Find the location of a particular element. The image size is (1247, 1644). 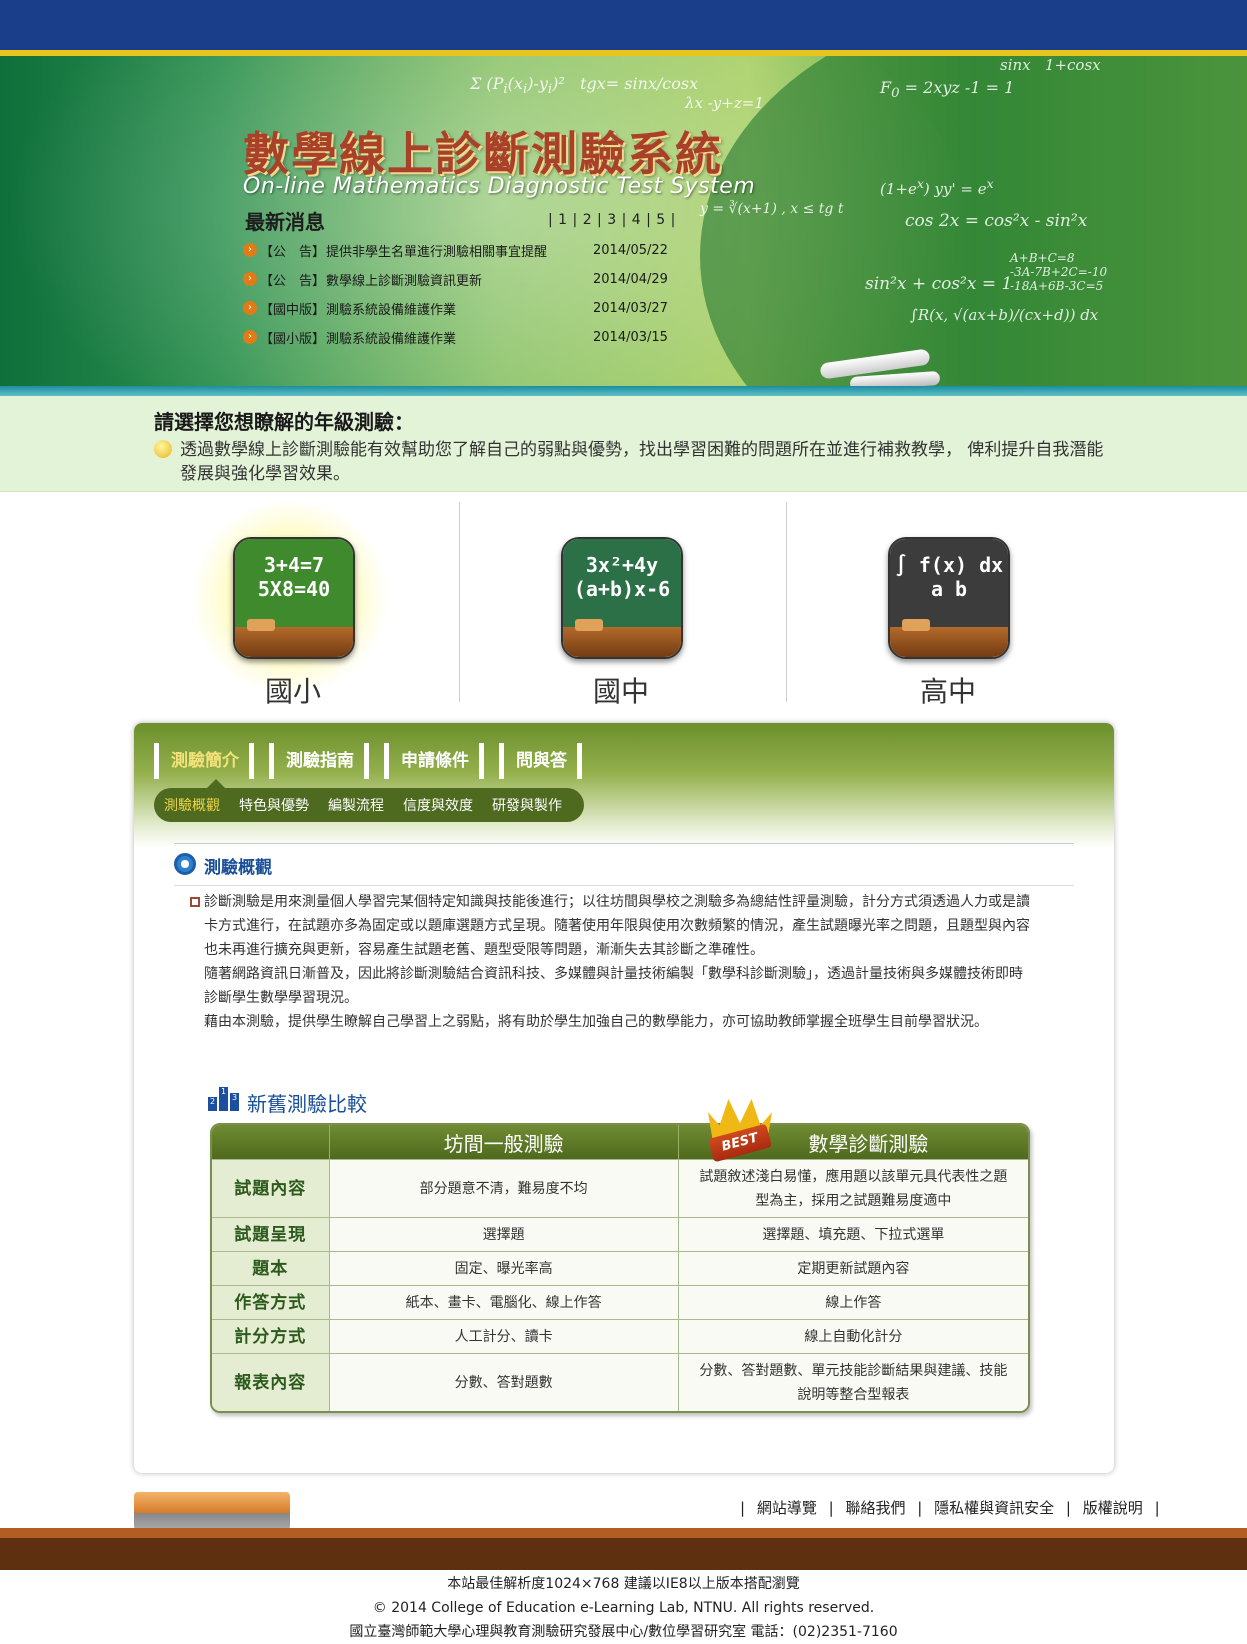

divider is located at coordinates (624, 885).